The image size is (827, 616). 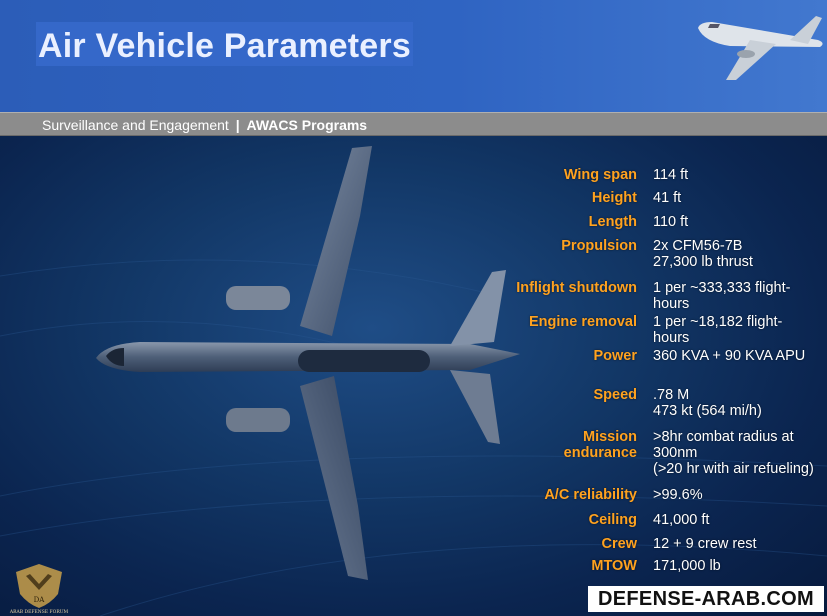 What do you see at coordinates (619, 544) in the screenshot?
I see `param-label: Crew` at bounding box center [619, 544].